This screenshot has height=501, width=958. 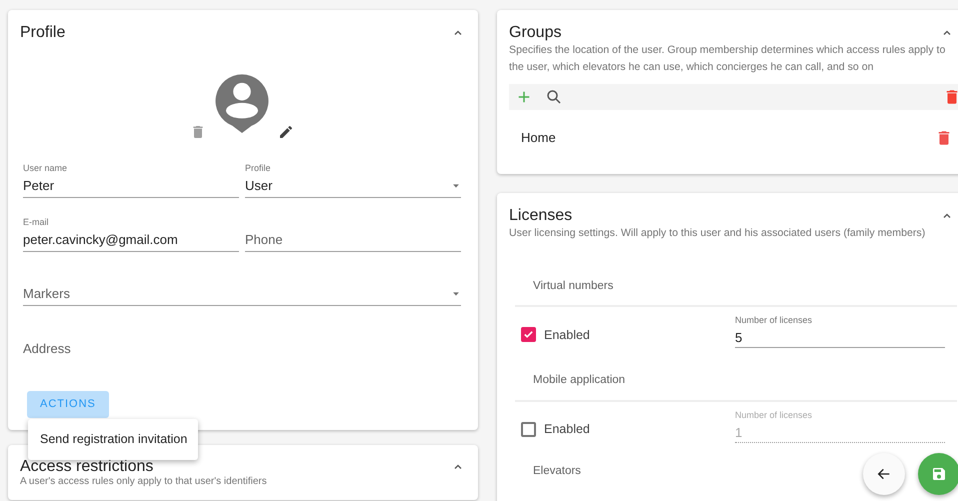 I want to click on section-title: Groups, so click(x=535, y=33).